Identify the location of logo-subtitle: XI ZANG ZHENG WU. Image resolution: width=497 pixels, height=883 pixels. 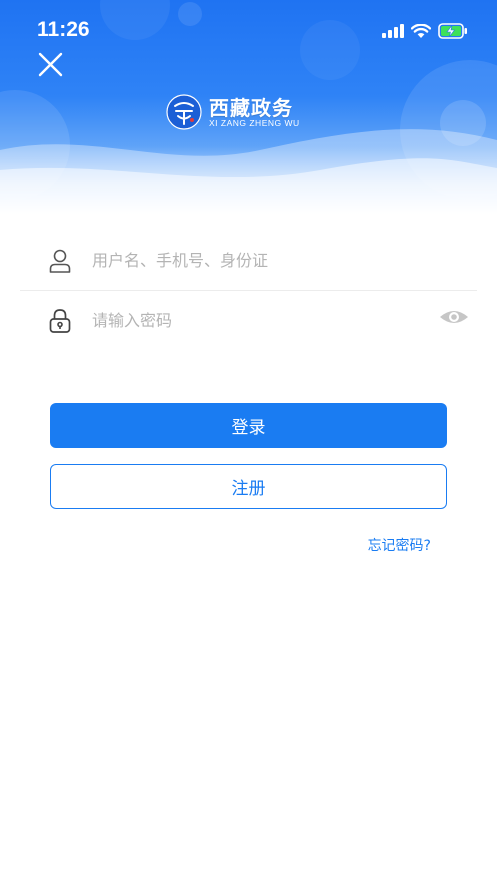
(254, 123).